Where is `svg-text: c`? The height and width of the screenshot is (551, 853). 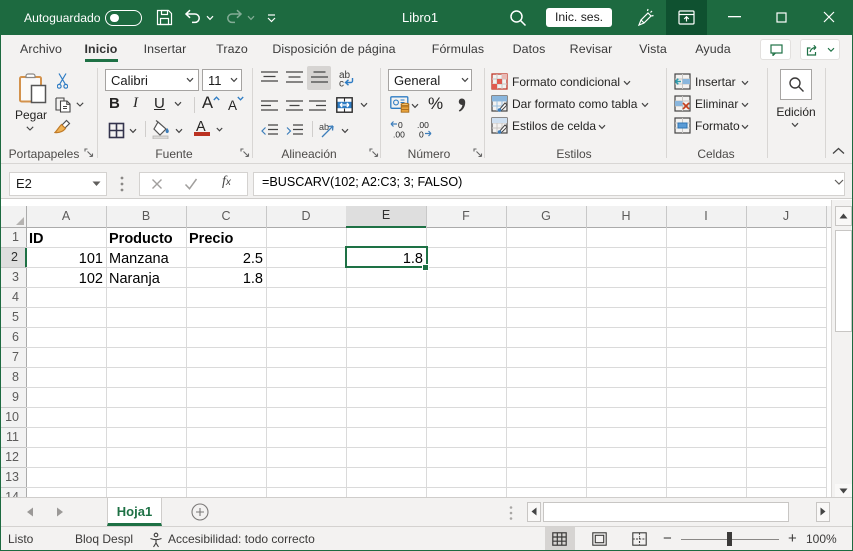
svg-text: c is located at coordinates (341, 83).